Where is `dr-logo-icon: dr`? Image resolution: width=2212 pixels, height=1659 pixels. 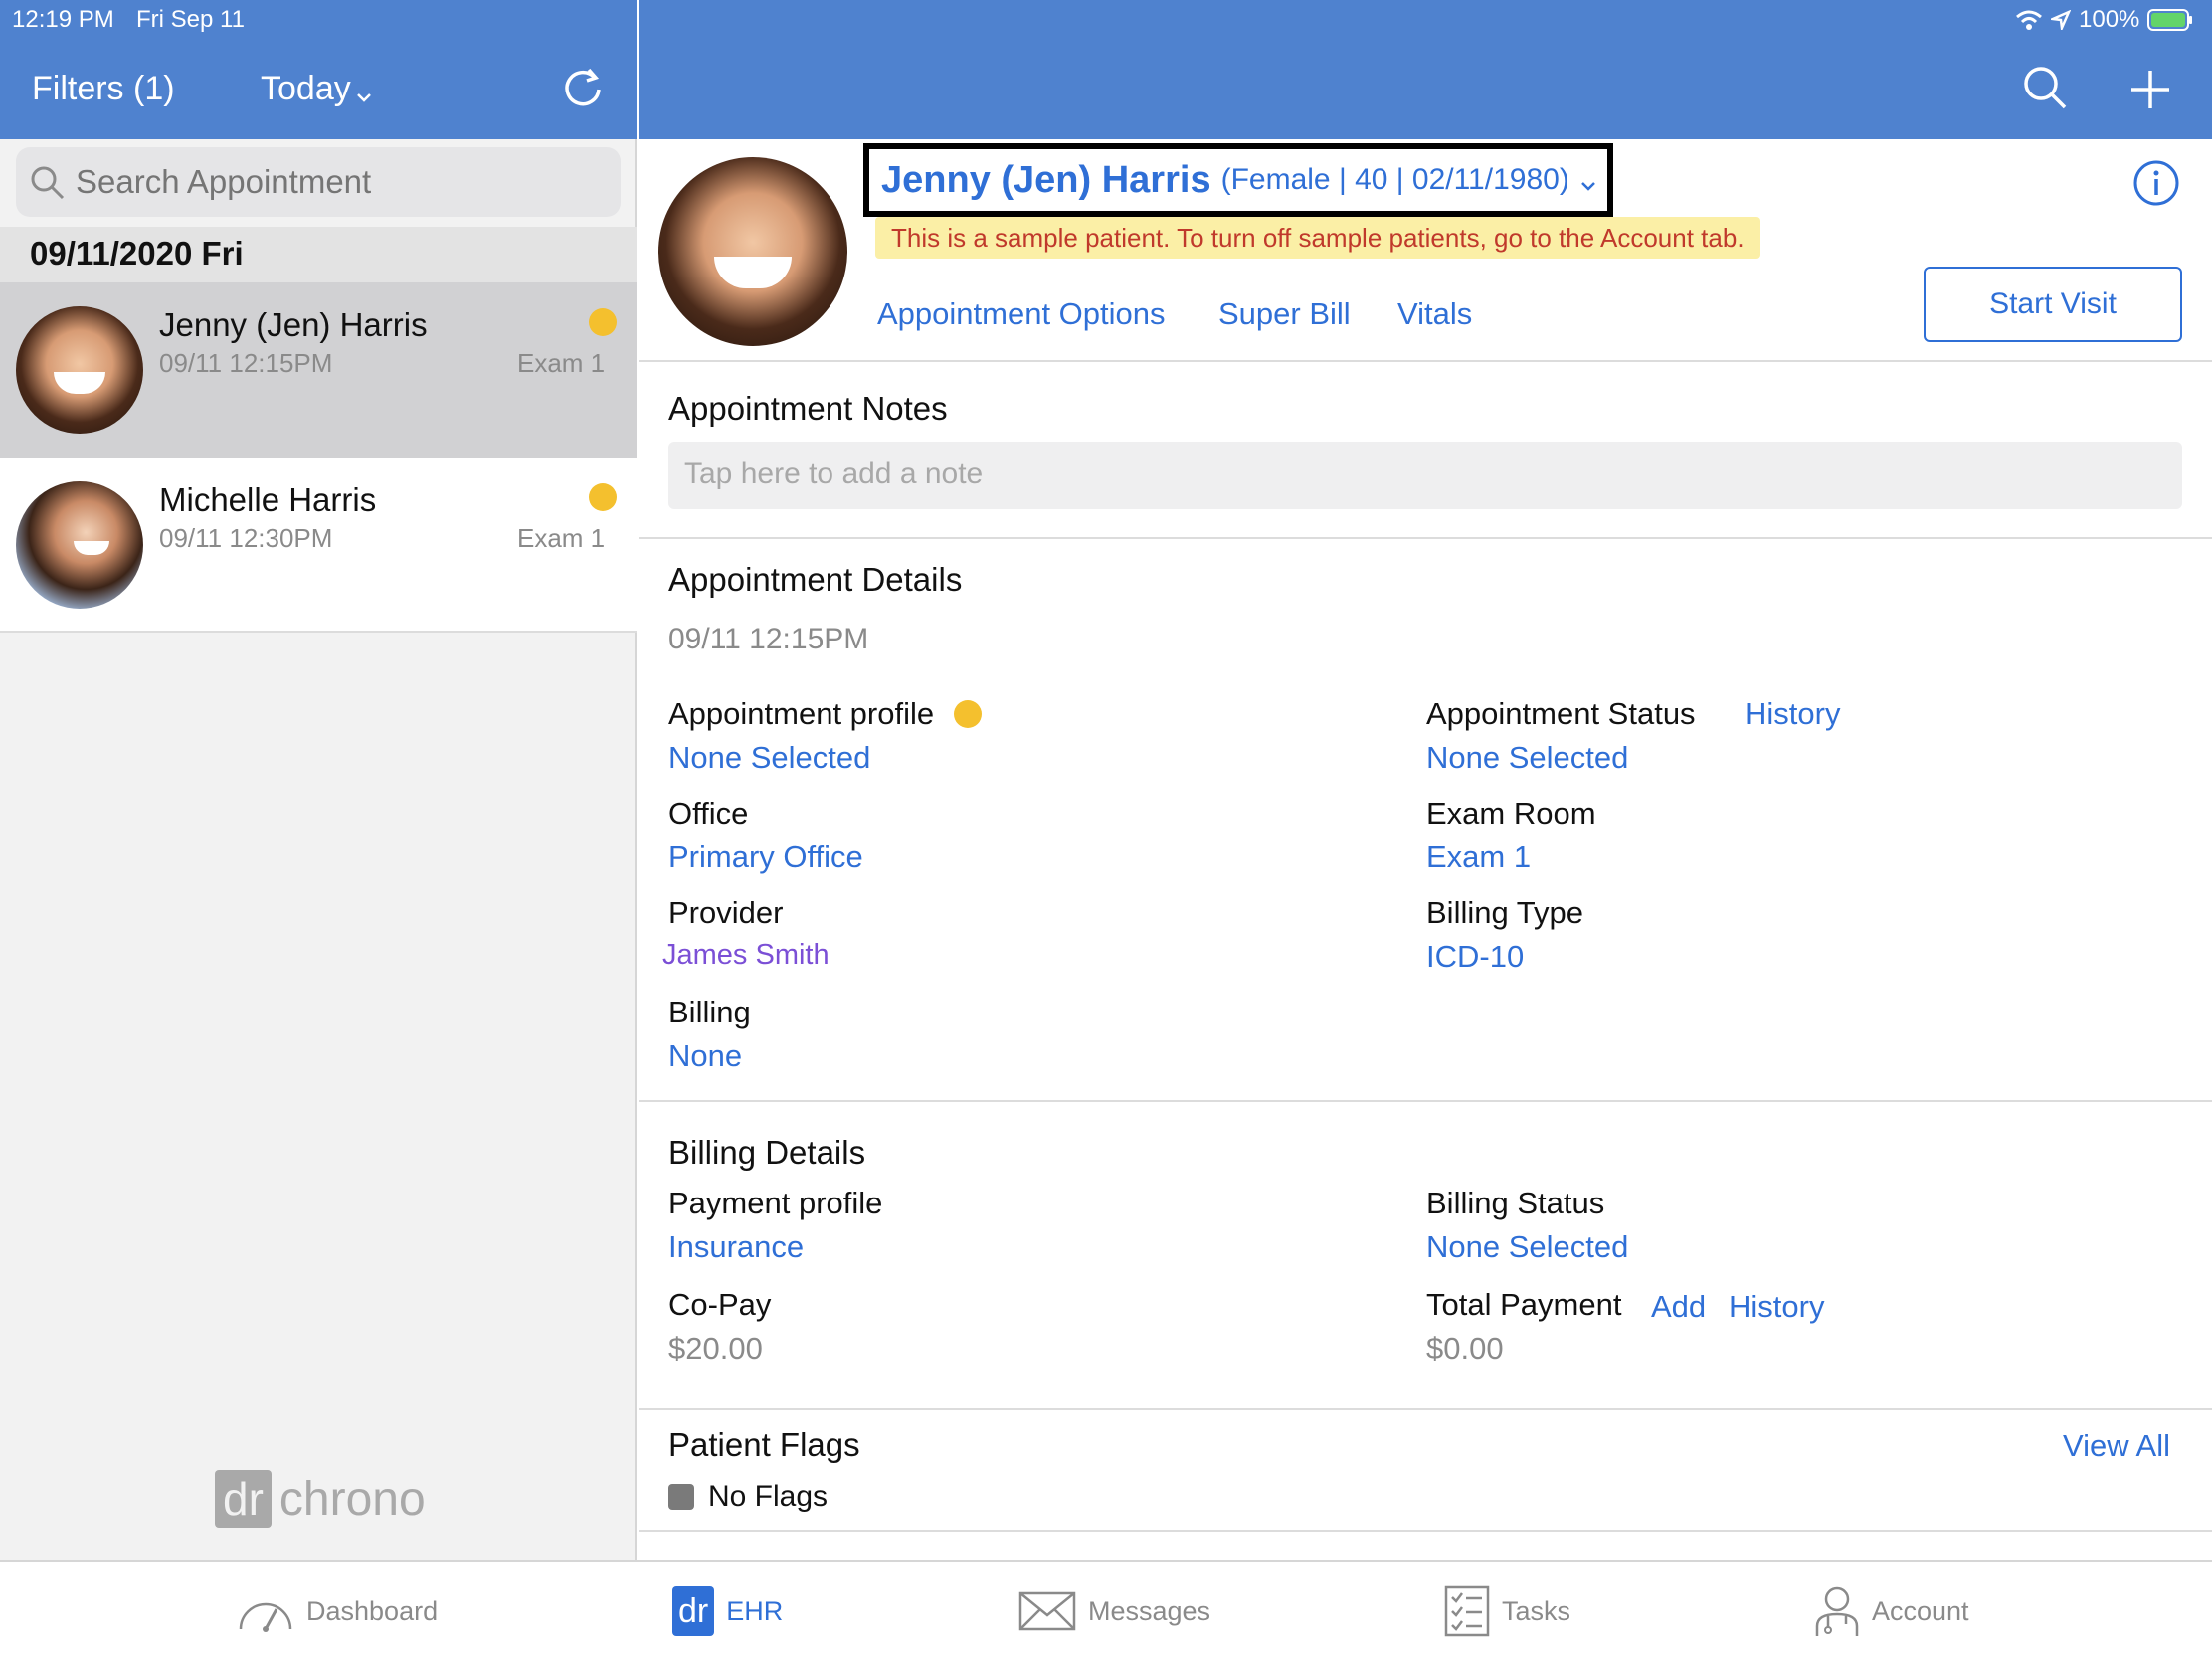
dr-logo-icon: dr is located at coordinates (693, 1611).